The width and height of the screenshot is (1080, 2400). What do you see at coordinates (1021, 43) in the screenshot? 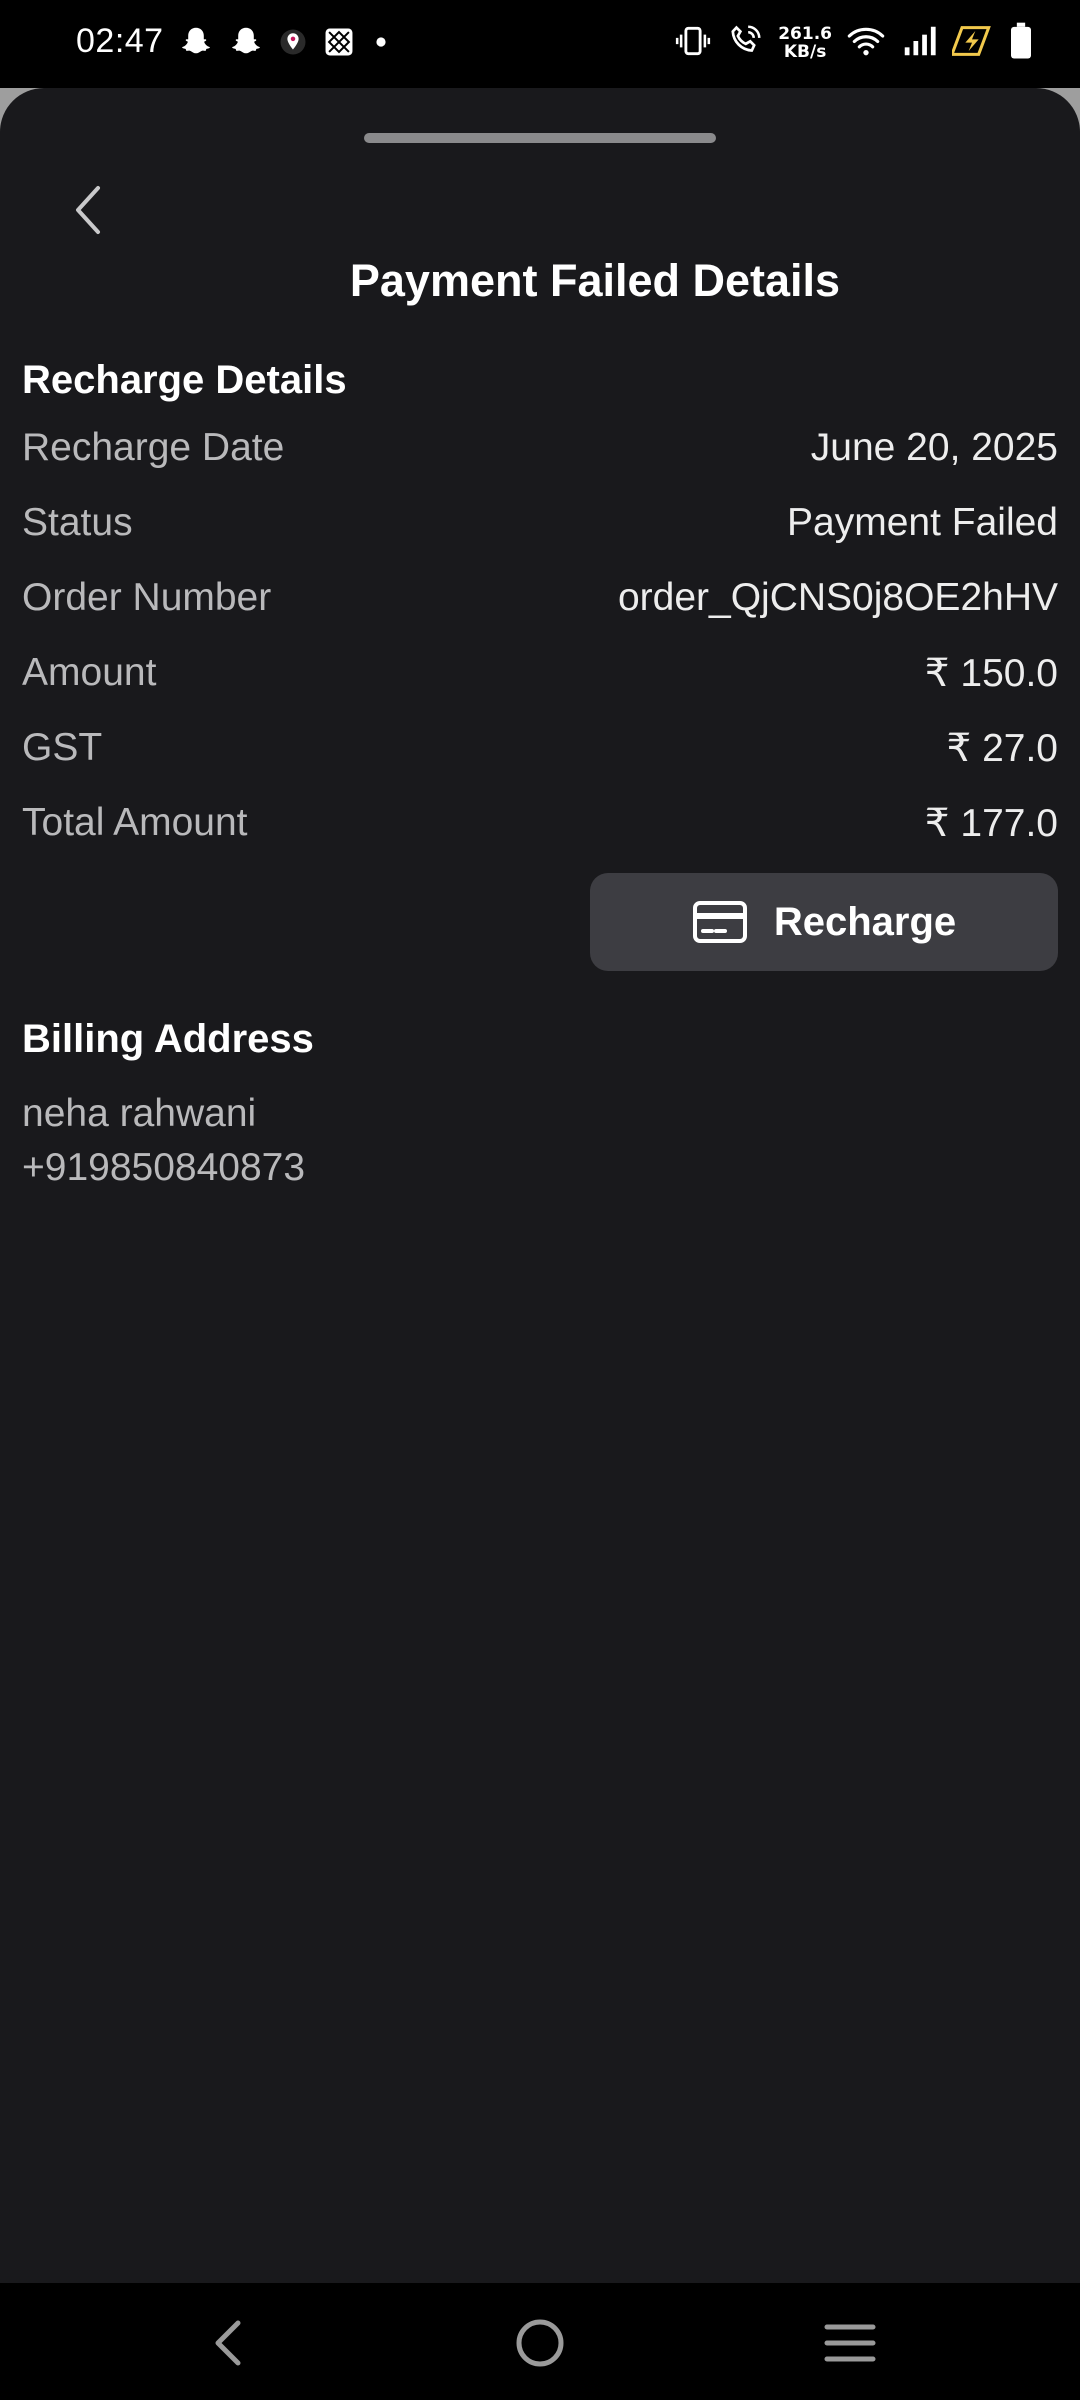
I see `battery-icon` at bounding box center [1021, 43].